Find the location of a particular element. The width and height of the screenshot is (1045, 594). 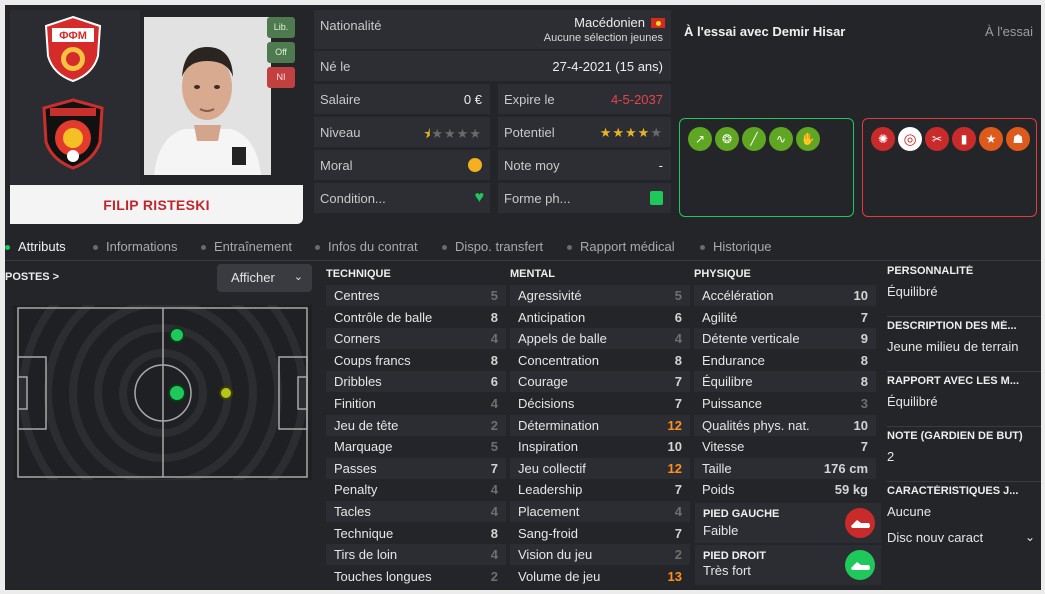

handshake-icon: ✋ is located at coordinates (808, 139).